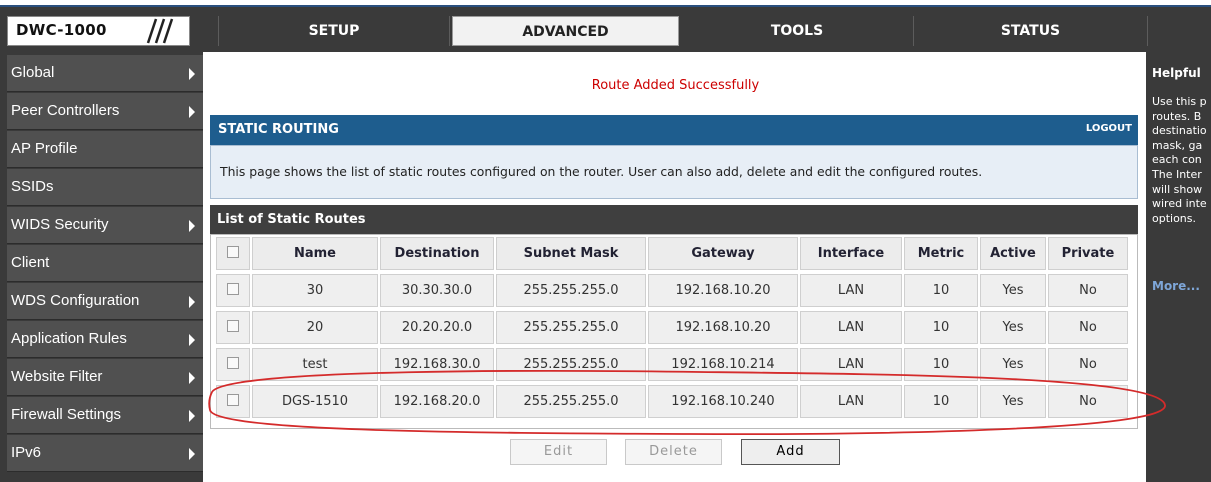  Describe the element at coordinates (334, 31) in the screenshot. I see `tab-setup: SETUP` at that location.